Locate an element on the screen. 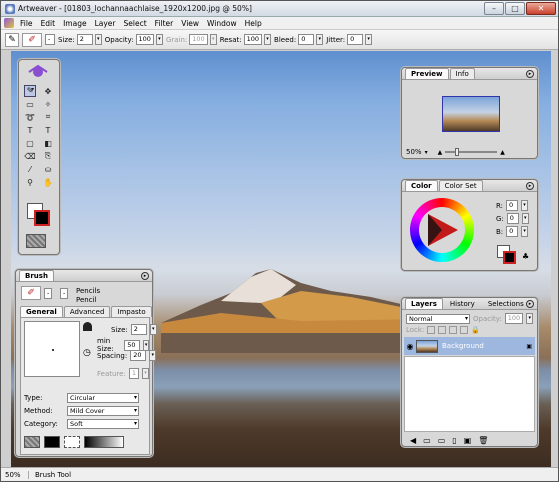 Image resolution: width=559 pixels, height=482 pixels. delete-layer-icon: 🗑 is located at coordinates (483, 440).